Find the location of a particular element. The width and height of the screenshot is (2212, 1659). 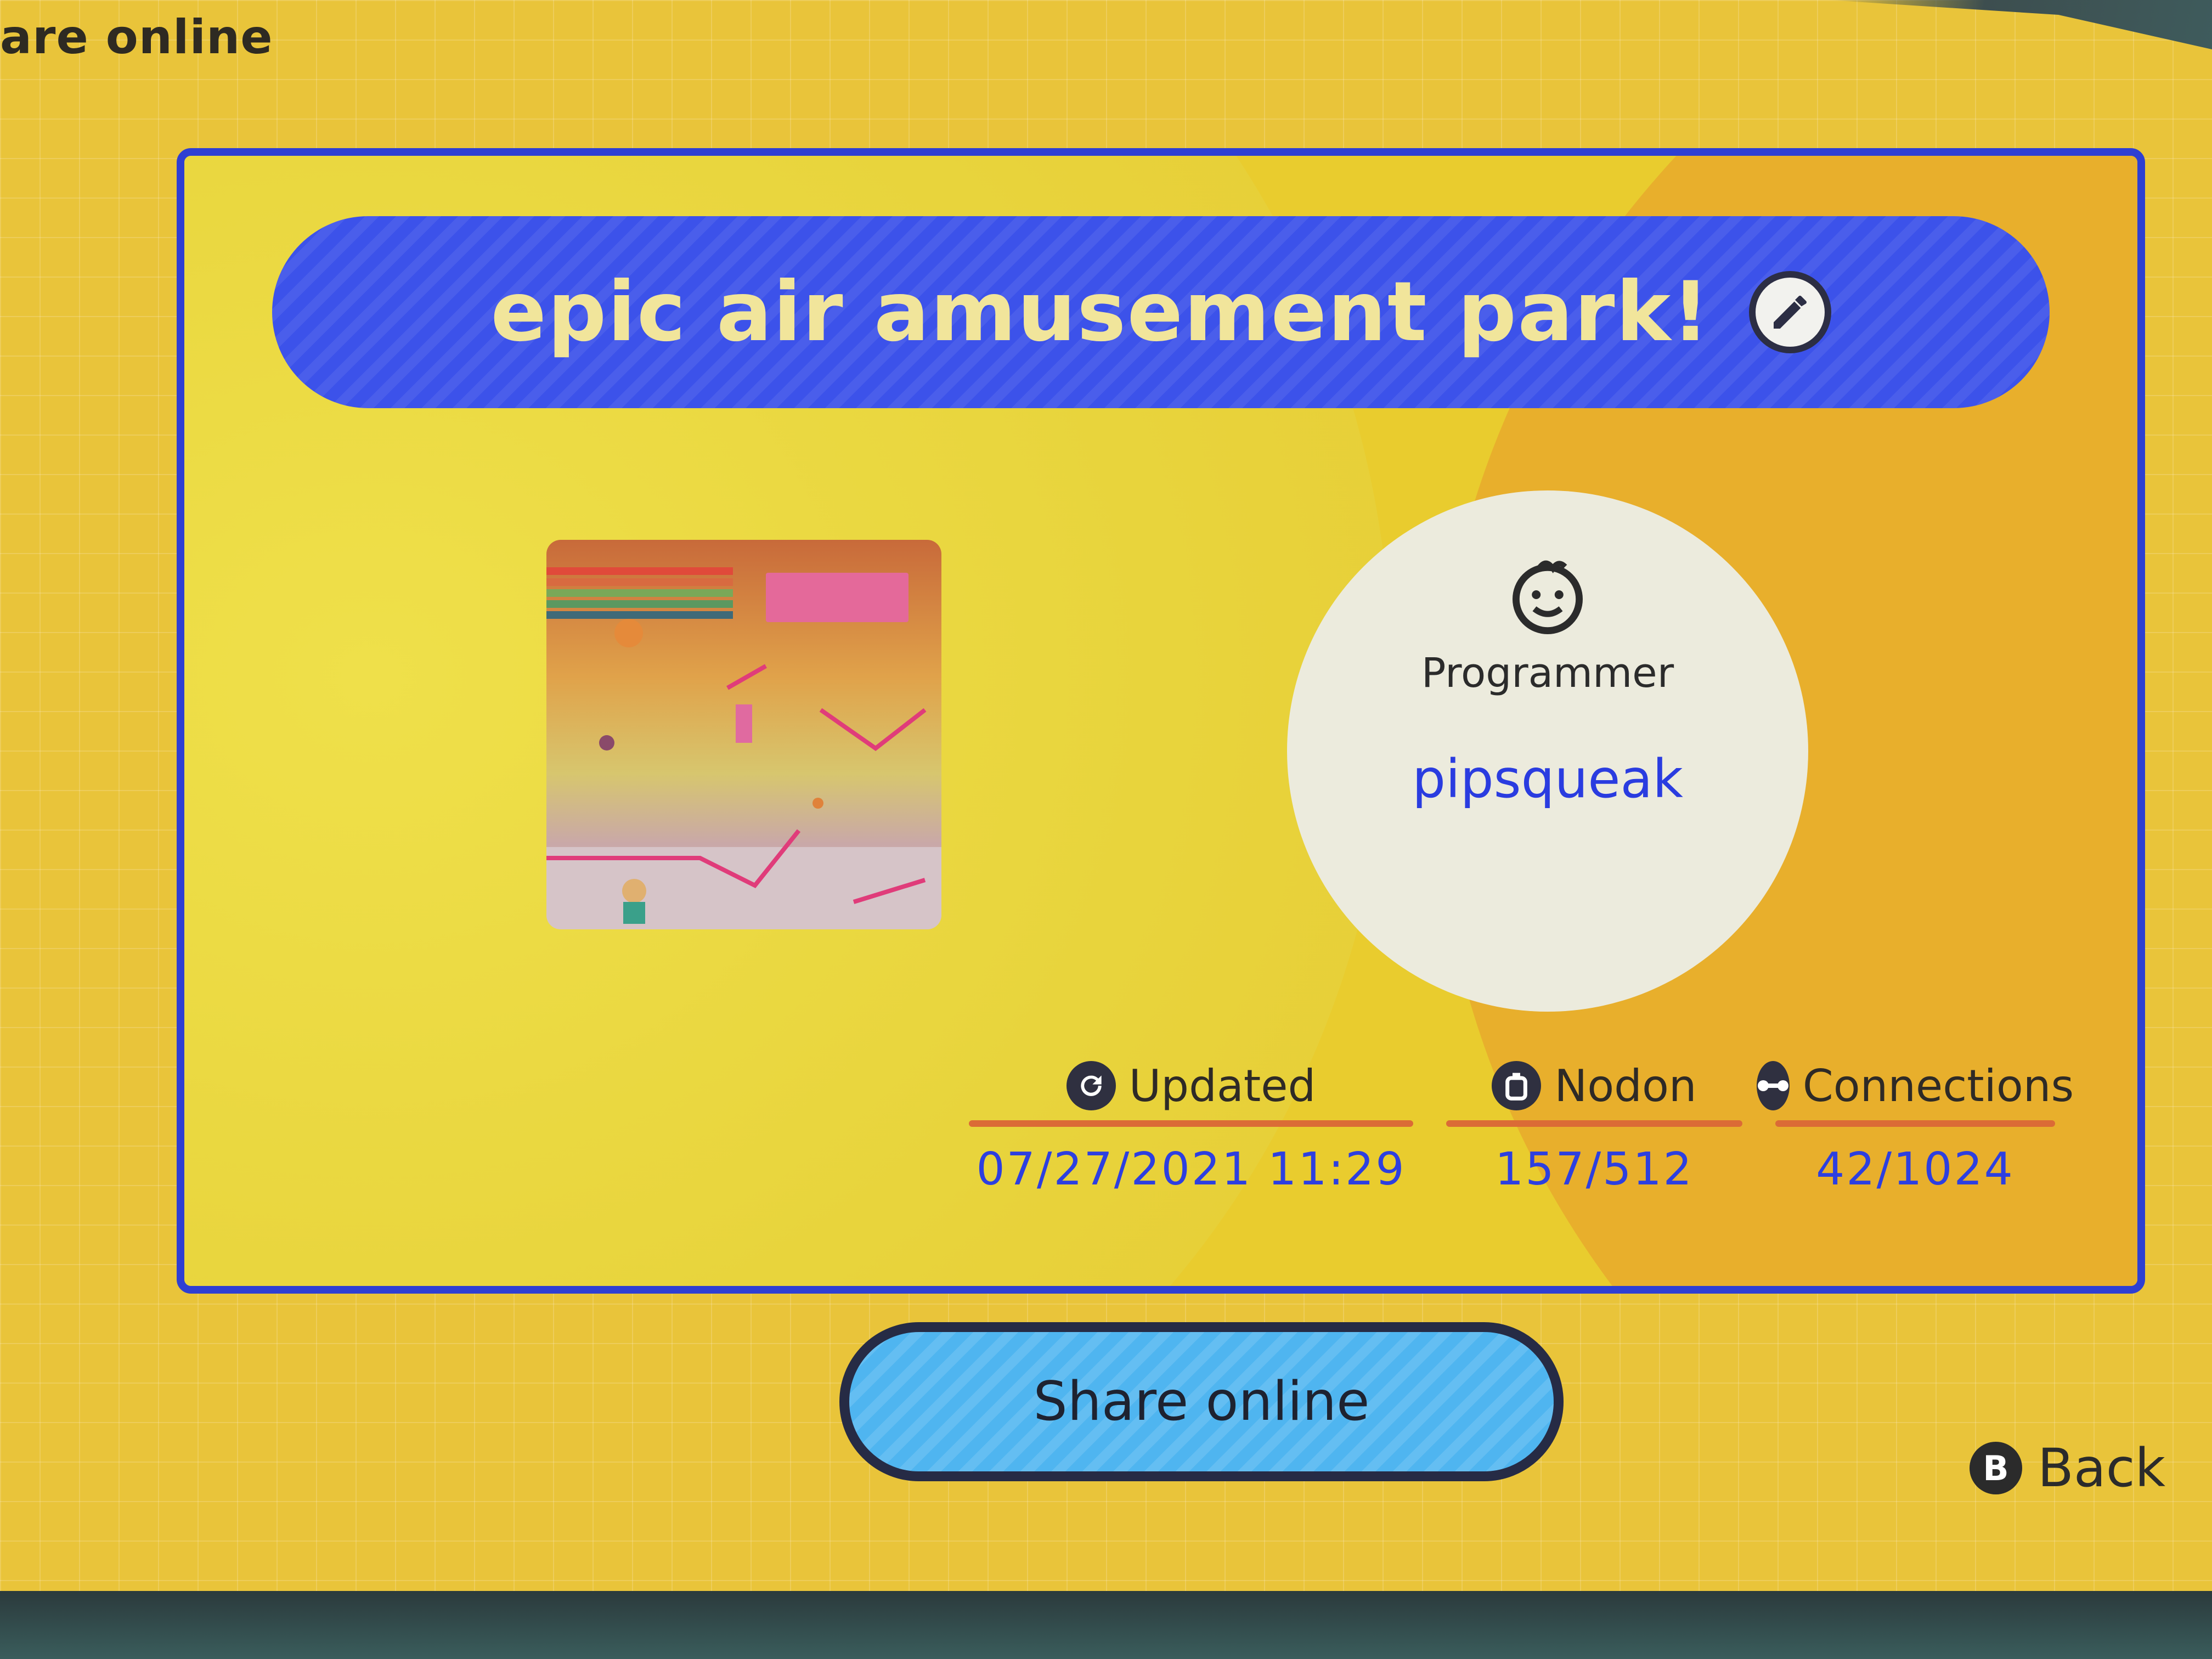

device-bezel is located at coordinates (2020, 24).